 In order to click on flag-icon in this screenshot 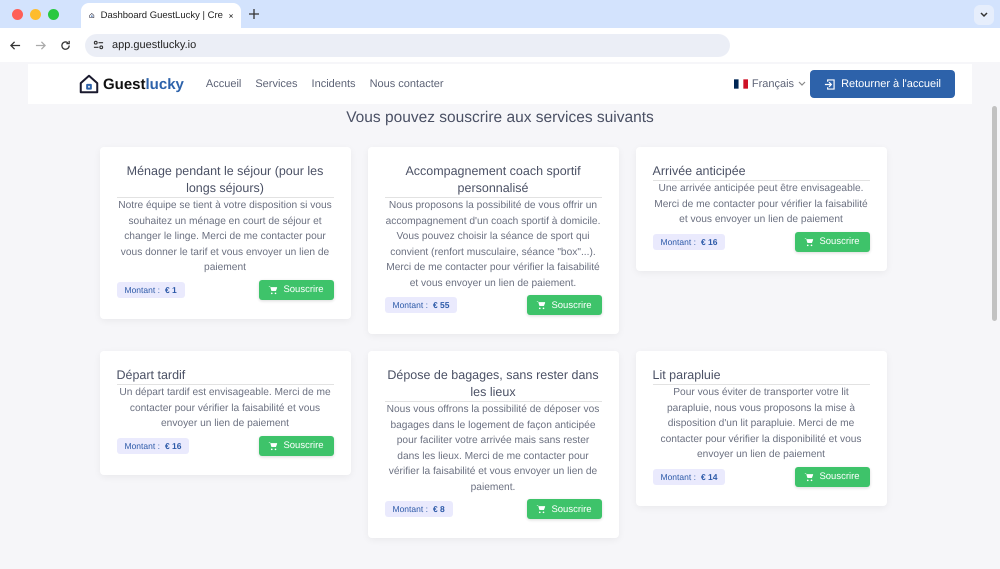, I will do `click(741, 84)`.